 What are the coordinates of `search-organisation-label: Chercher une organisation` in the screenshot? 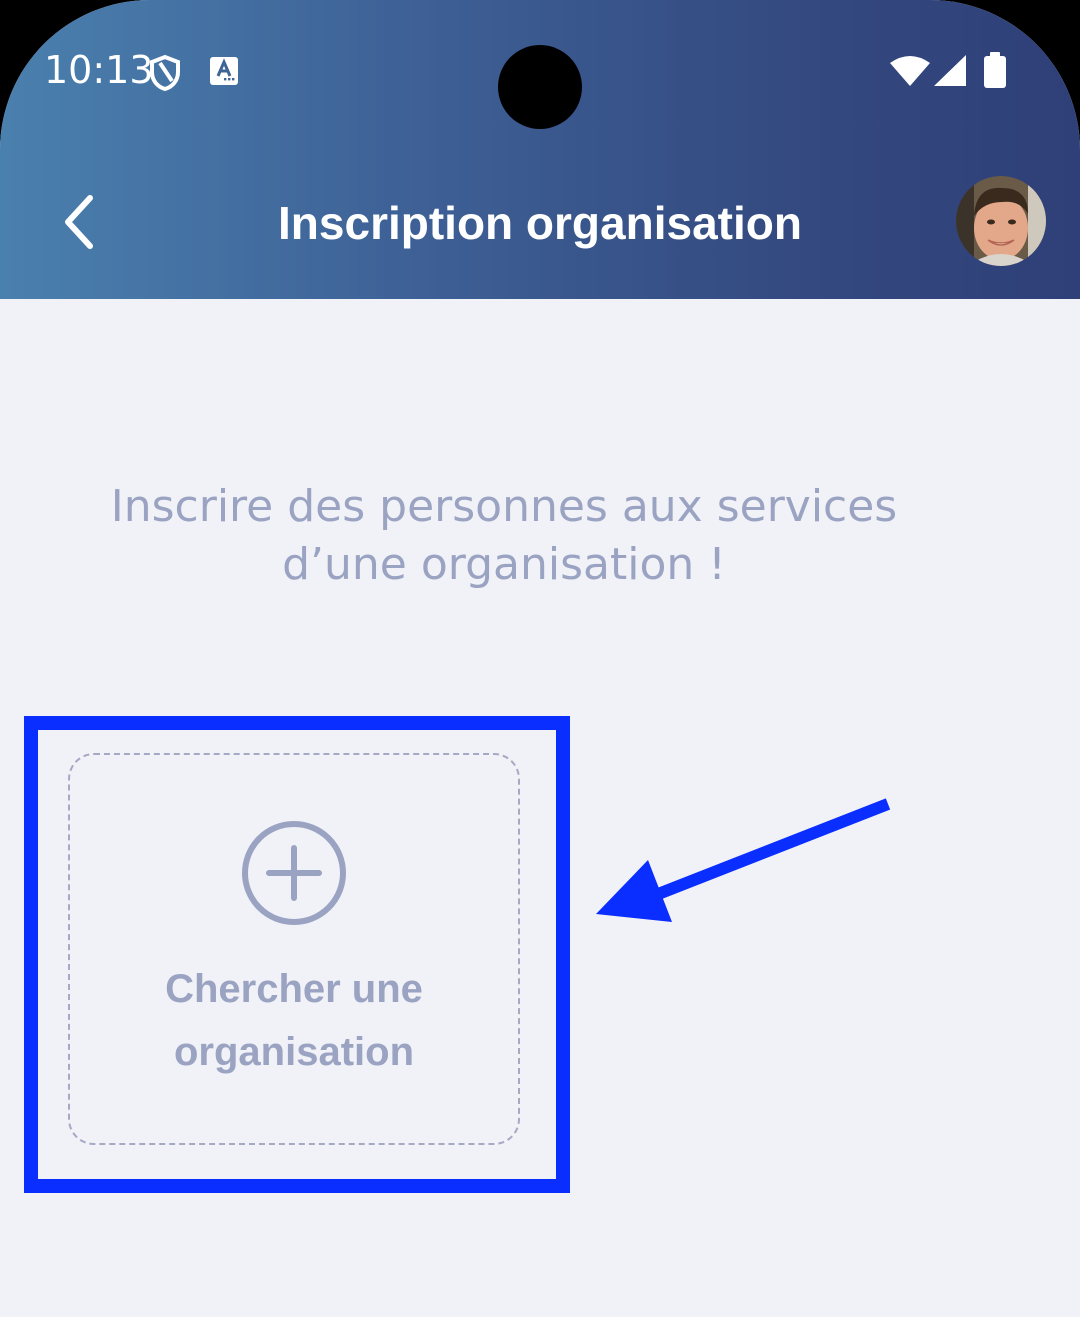 It's located at (294, 1021).